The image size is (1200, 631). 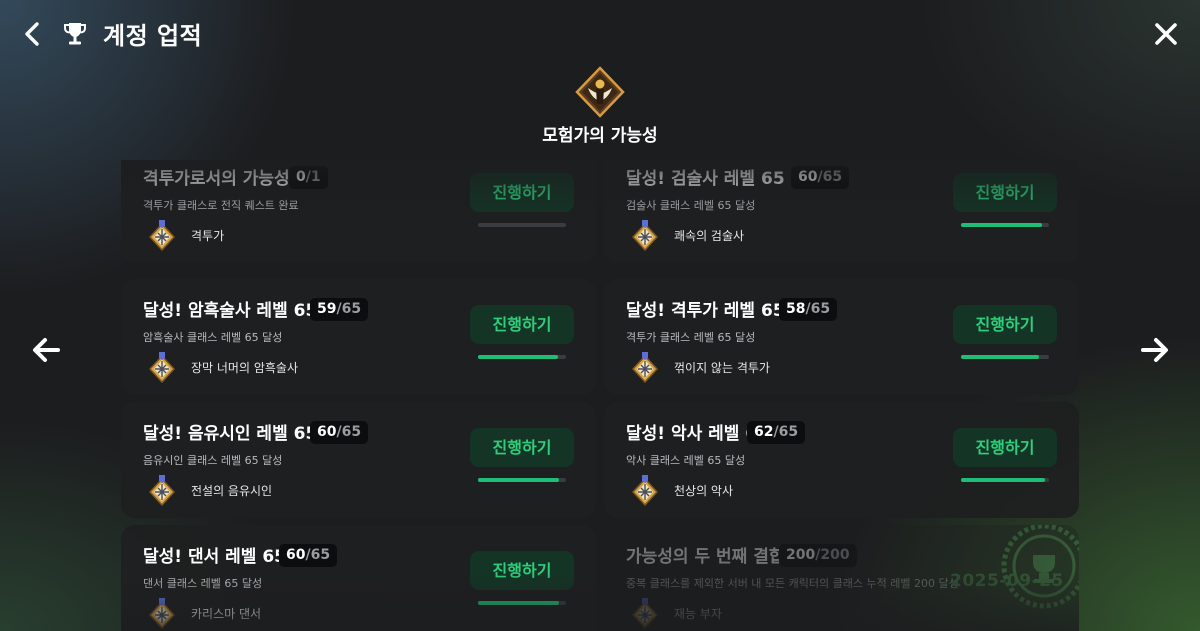 What do you see at coordinates (46, 350) in the screenshot?
I see `arrow-left-icon` at bounding box center [46, 350].